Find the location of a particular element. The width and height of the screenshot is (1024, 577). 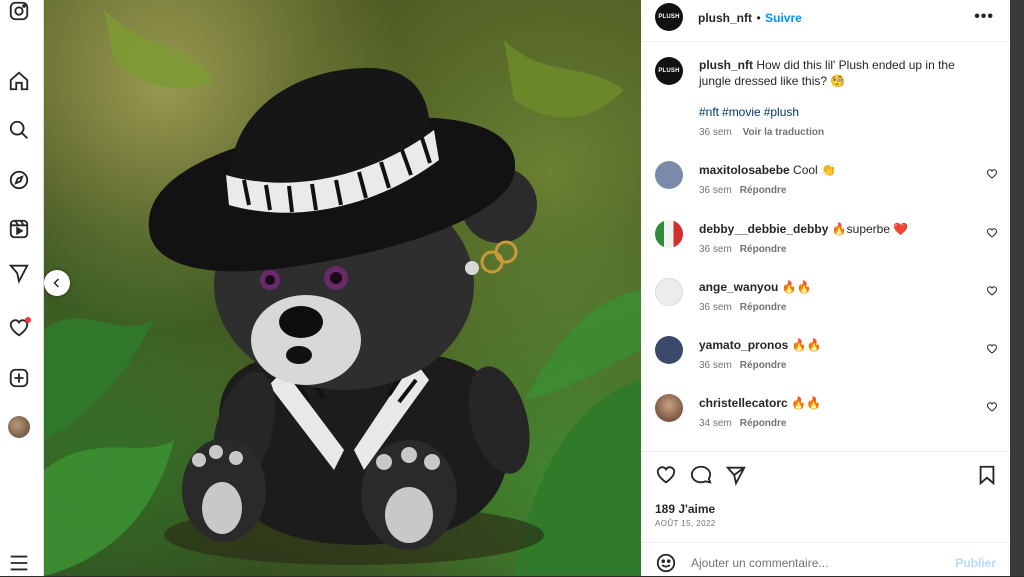

comment-text: 🔥superbe ❤️ is located at coordinates (870, 229).